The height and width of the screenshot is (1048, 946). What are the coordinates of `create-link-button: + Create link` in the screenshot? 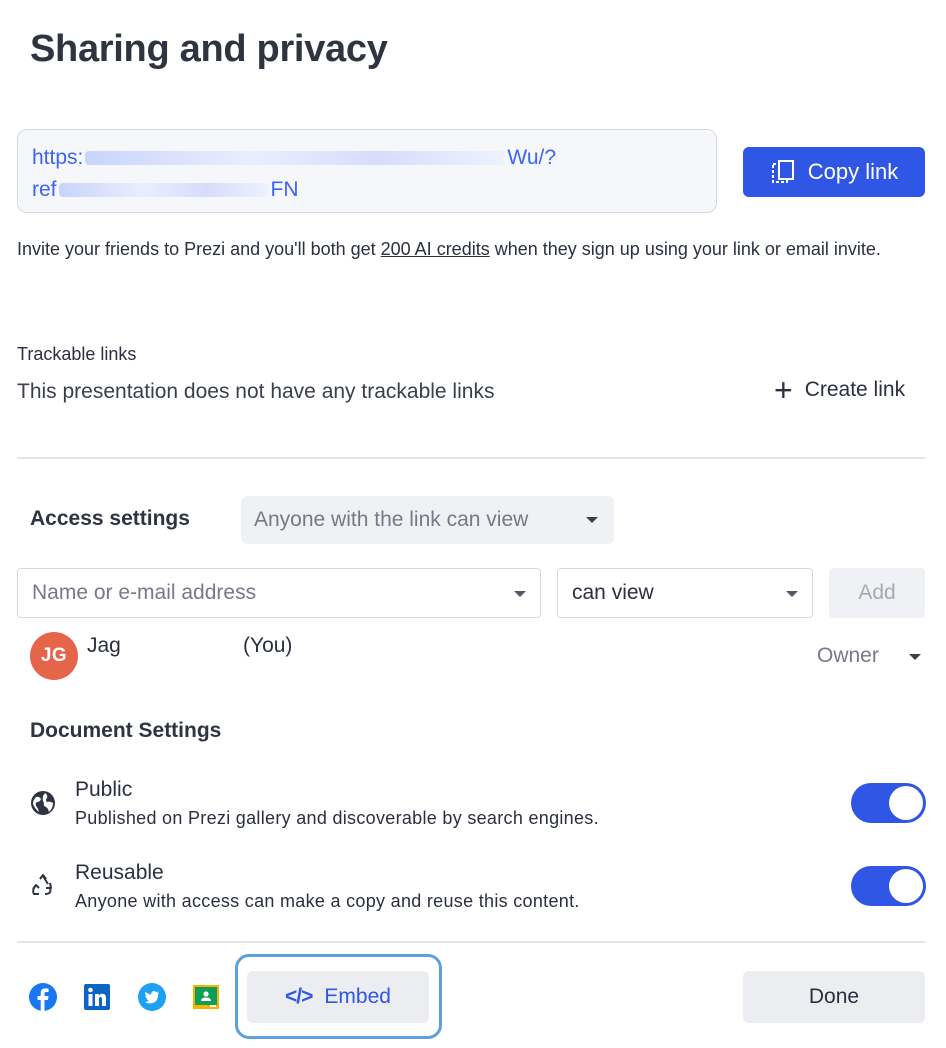 It's located at (840, 390).